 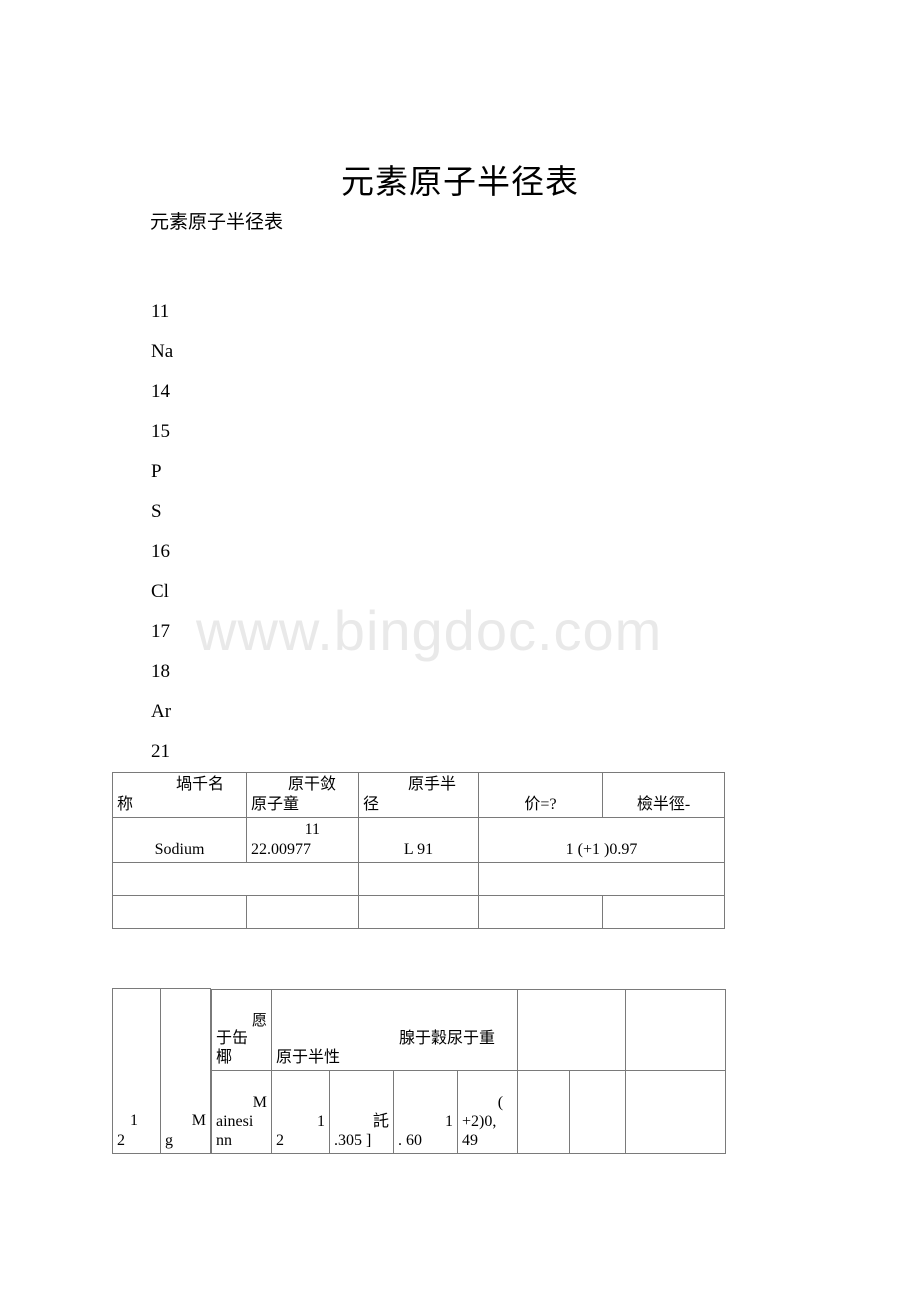 What do you see at coordinates (241, 1111) in the screenshot?
I see `cell-element-full-name: M ainesi nn` at bounding box center [241, 1111].